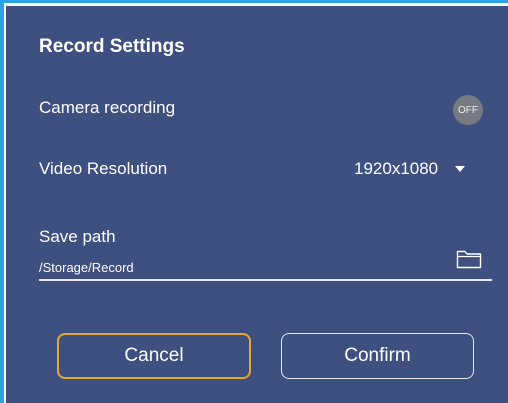  I want to click on window-accent-left, so click(2, 201).